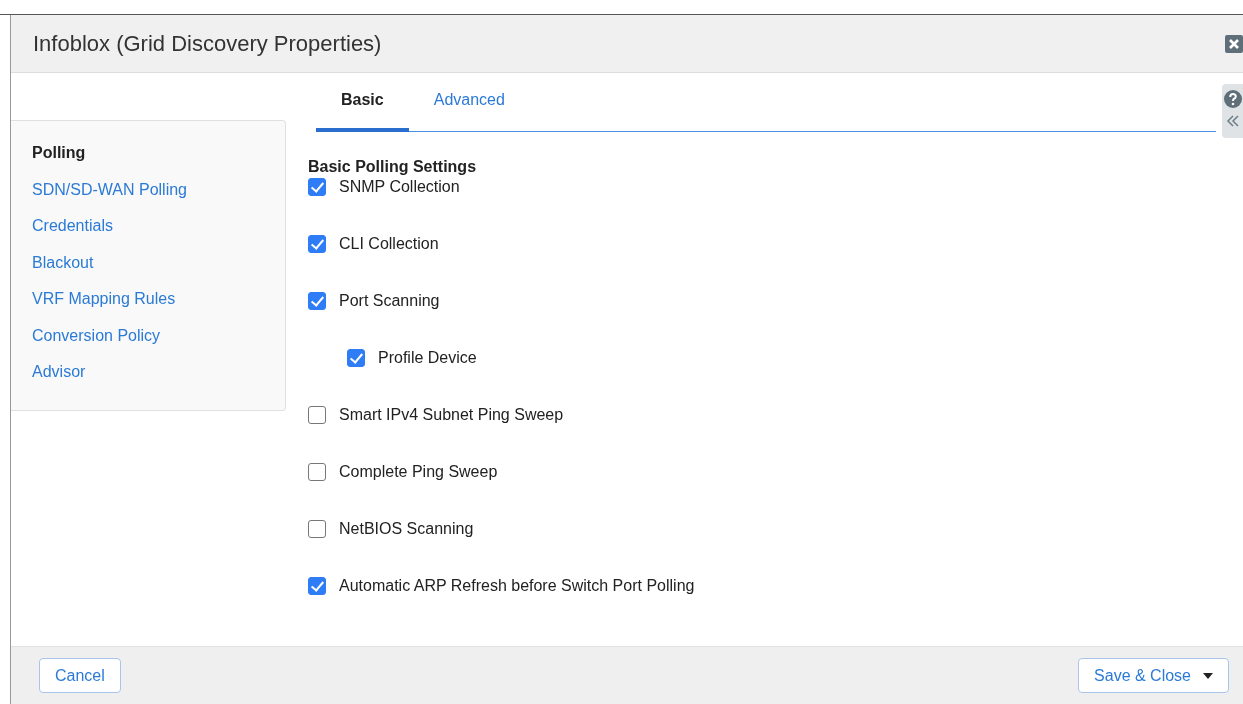  Describe the element at coordinates (418, 471) in the screenshot. I see `checkbox-label: Complete Ping Sweep` at that location.